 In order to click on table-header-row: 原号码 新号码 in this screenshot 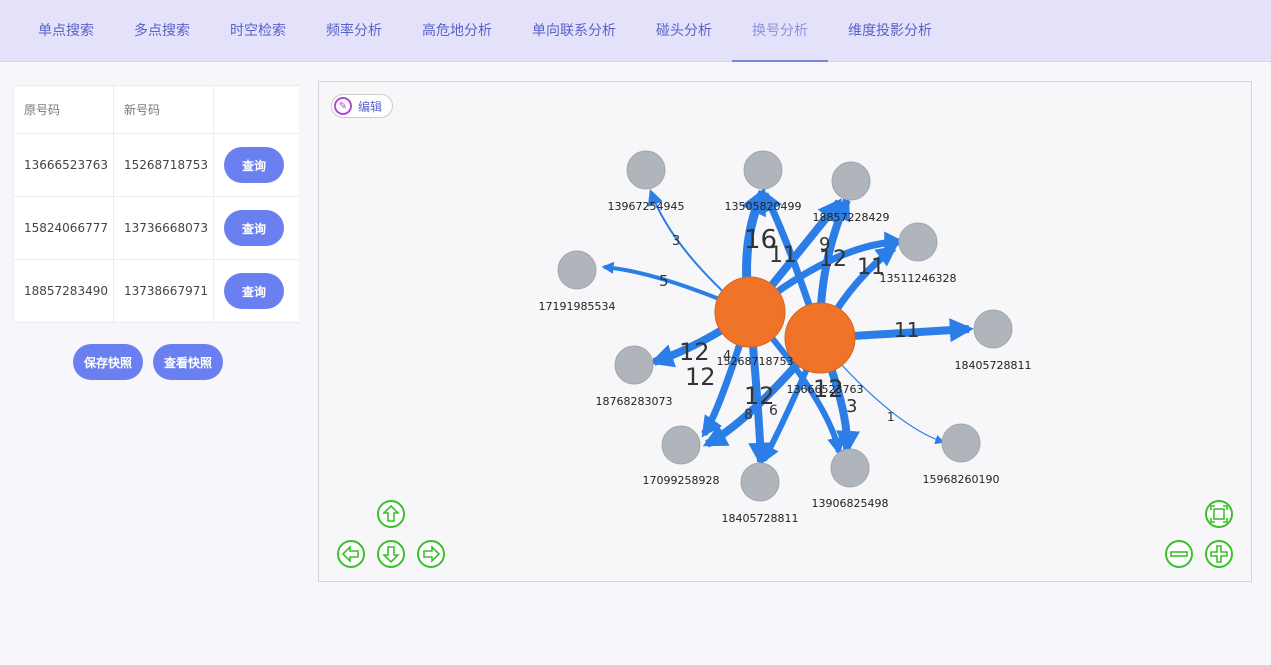, I will do `click(156, 110)`.